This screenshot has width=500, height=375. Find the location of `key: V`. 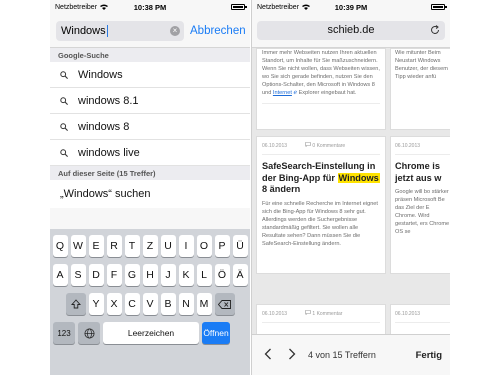

key: V is located at coordinates (150, 304).